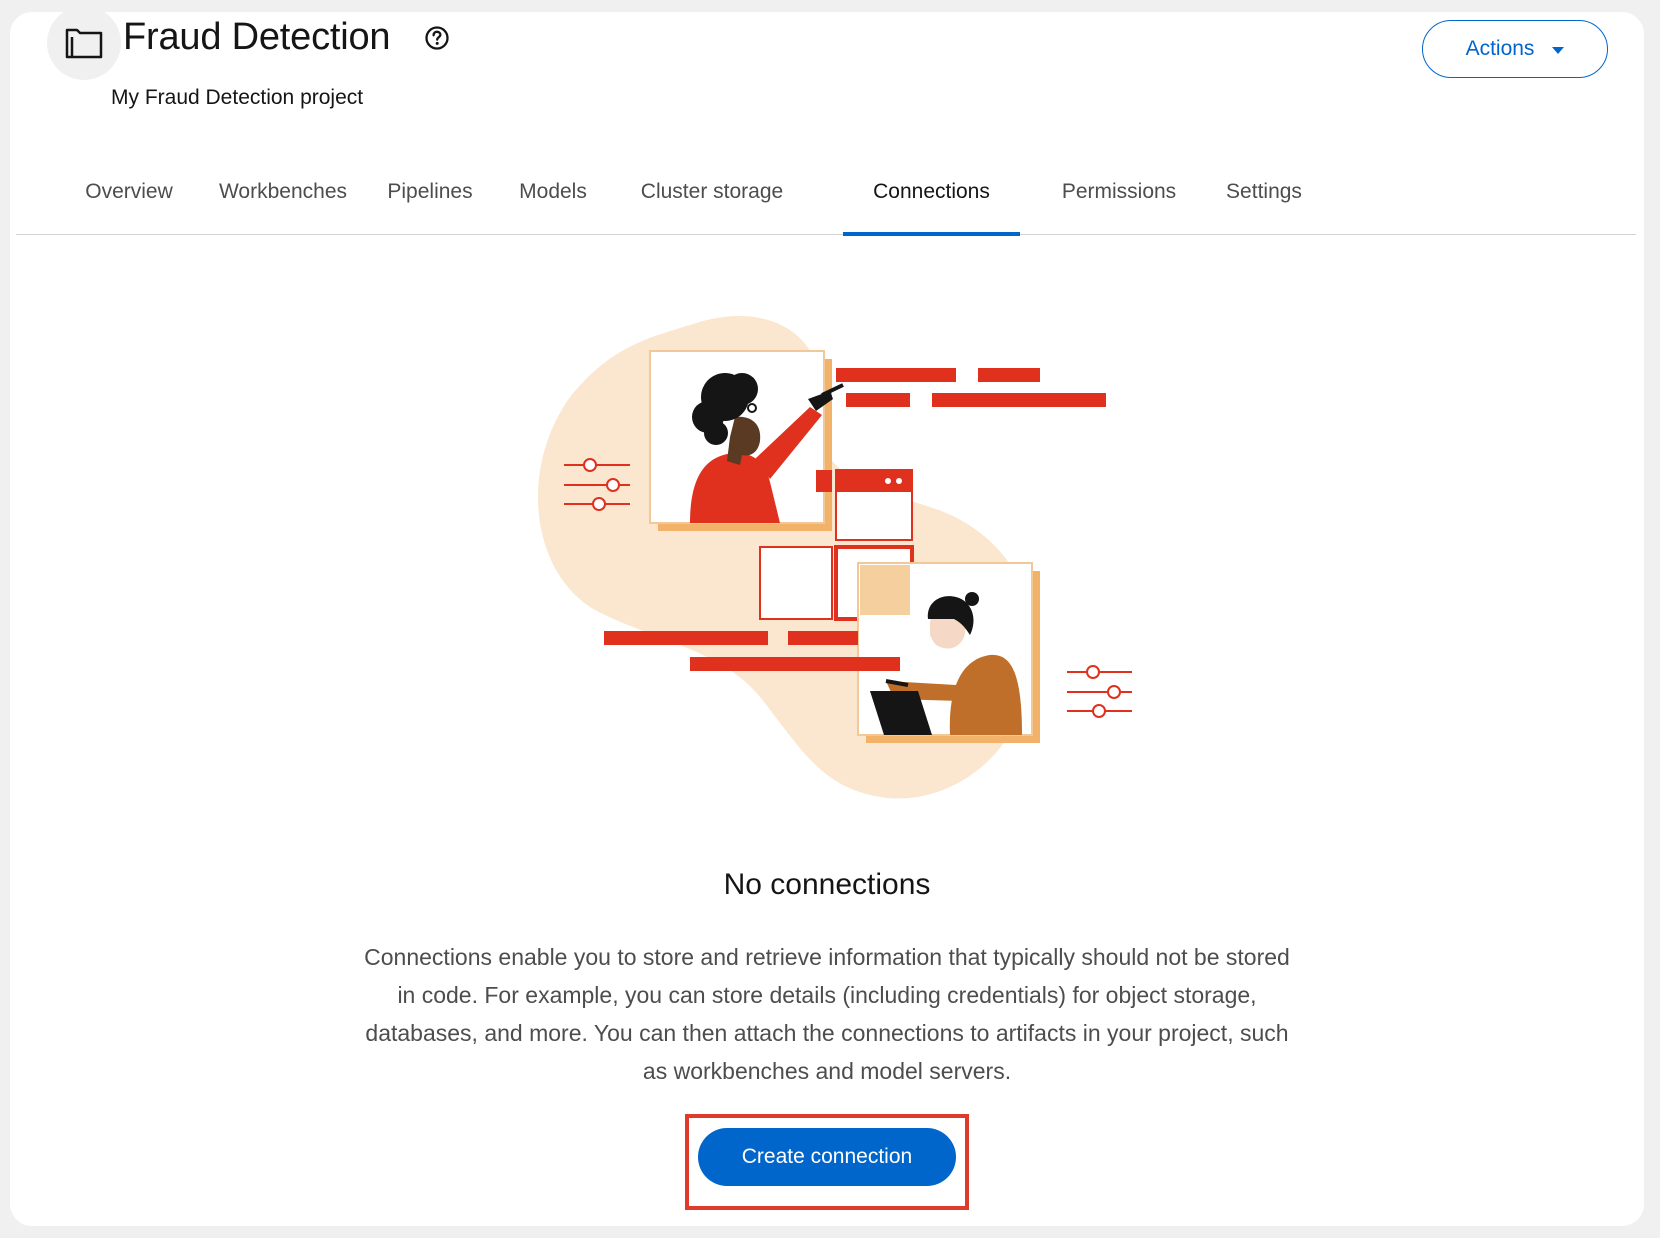 Image resolution: width=1660 pixels, height=1238 pixels. I want to click on help-icon, so click(437, 38).